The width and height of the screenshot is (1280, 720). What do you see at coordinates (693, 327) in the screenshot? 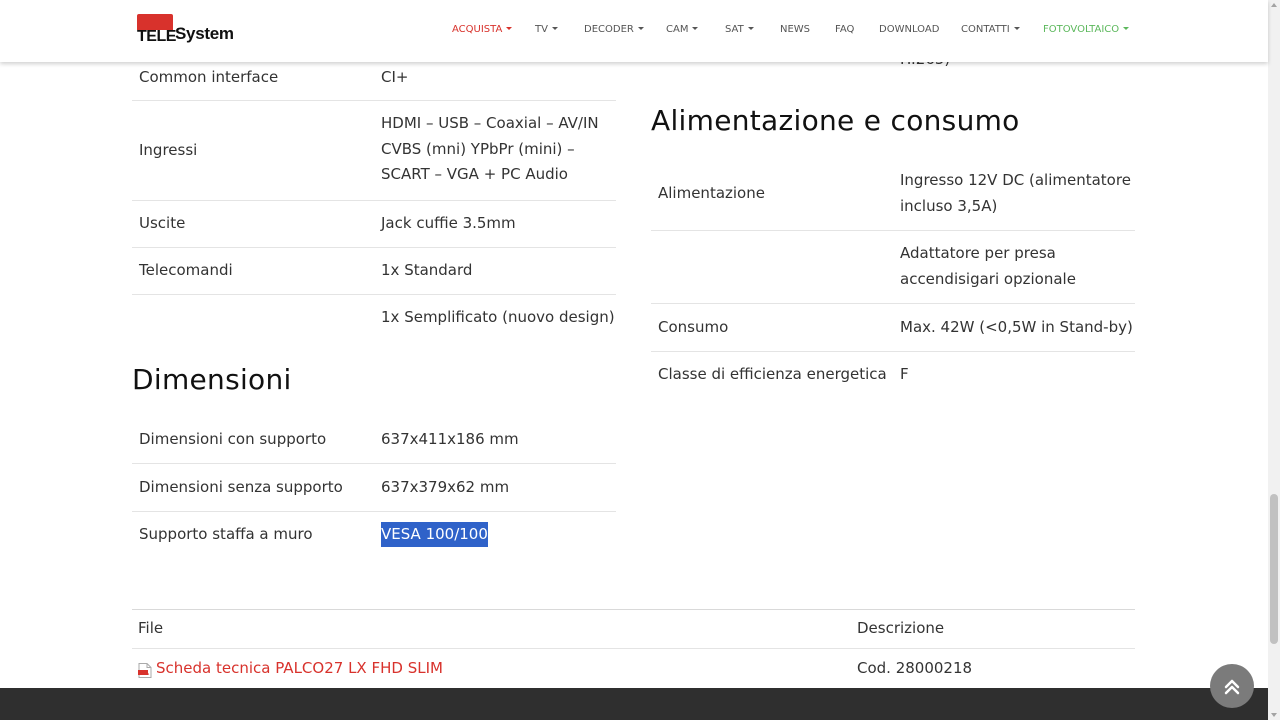
I see `spec-key: Consumo` at bounding box center [693, 327].